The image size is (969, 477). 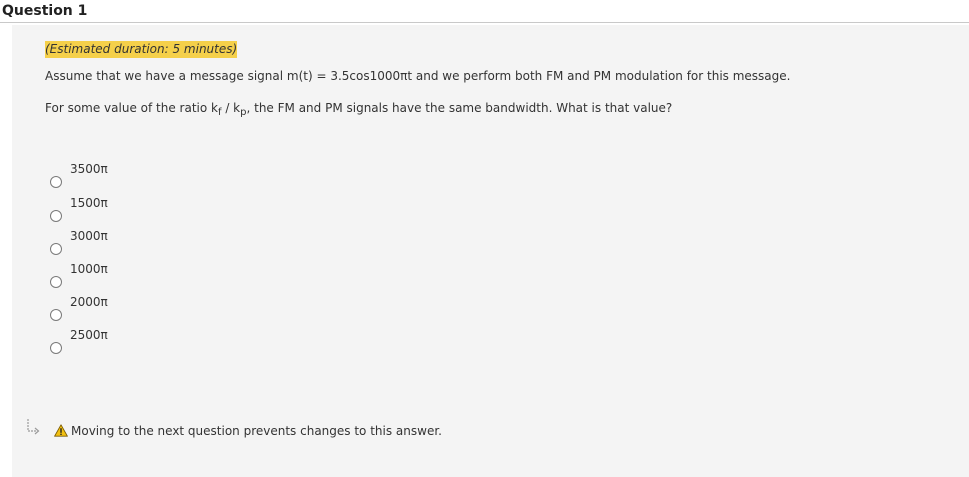 I want to click on prompt-mid: / k, so click(x=231, y=108).